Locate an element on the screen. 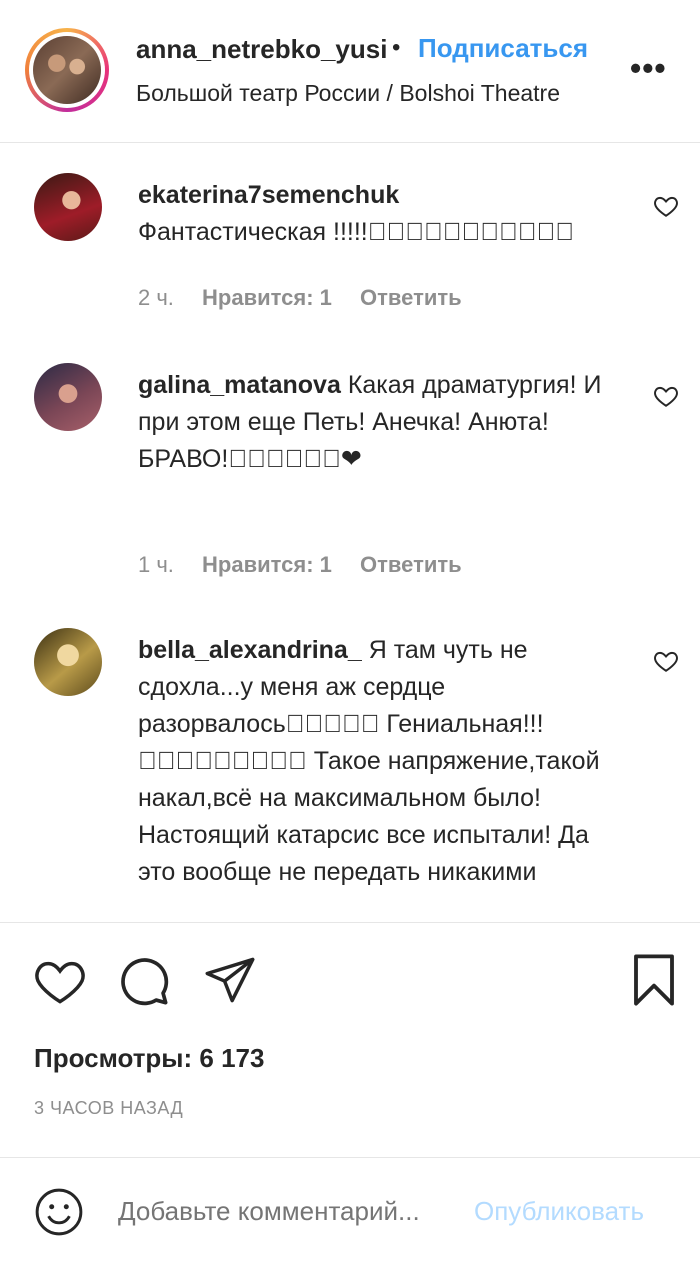  emoji-icon is located at coordinates (59, 1212).